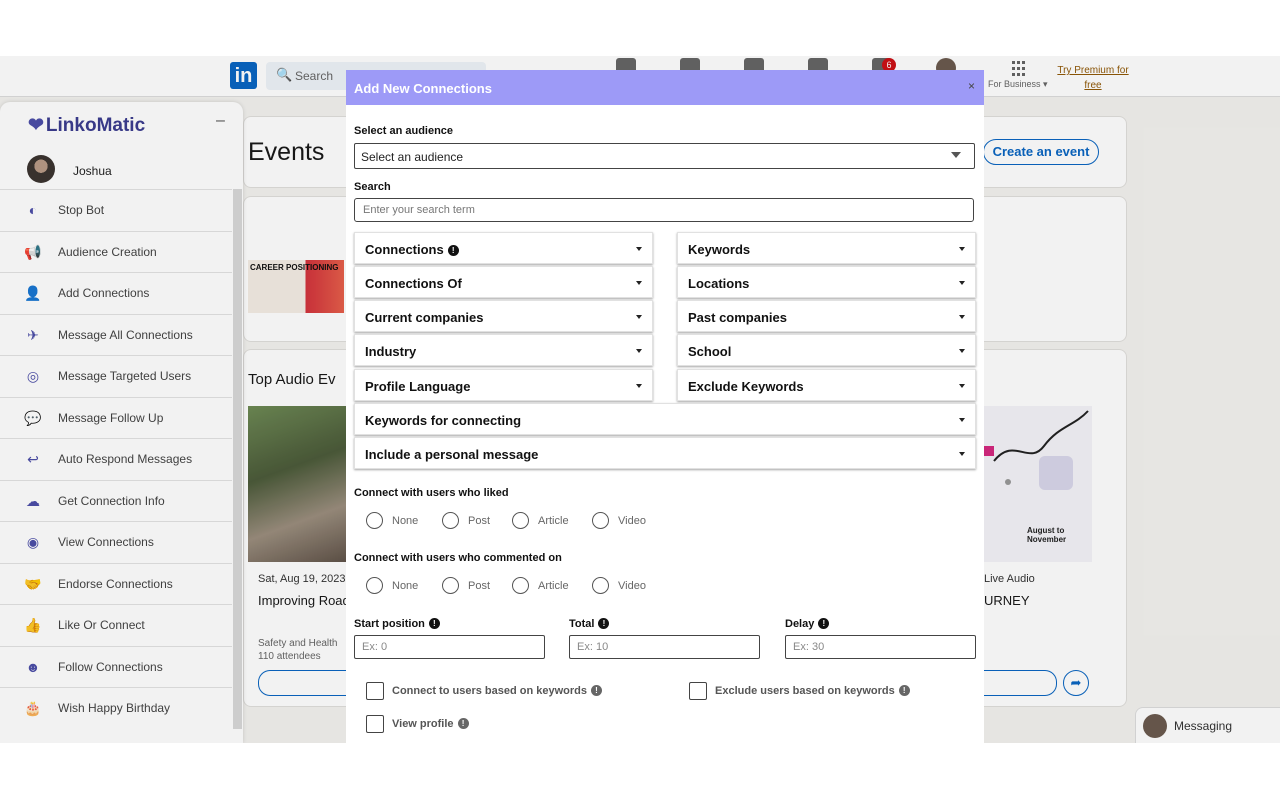 The image size is (1280, 800). I want to click on delay-text: Delay, so click(800, 624).